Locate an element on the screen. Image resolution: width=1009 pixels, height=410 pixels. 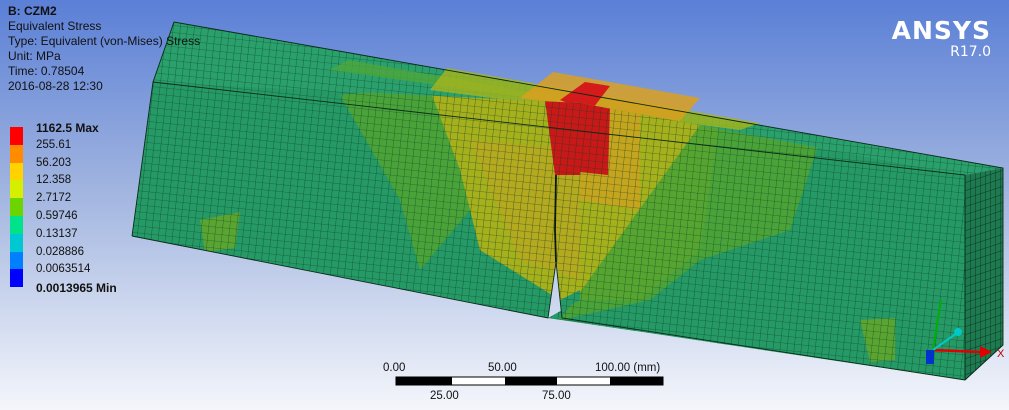
legend-max: 1162.5 Max is located at coordinates (67, 128).